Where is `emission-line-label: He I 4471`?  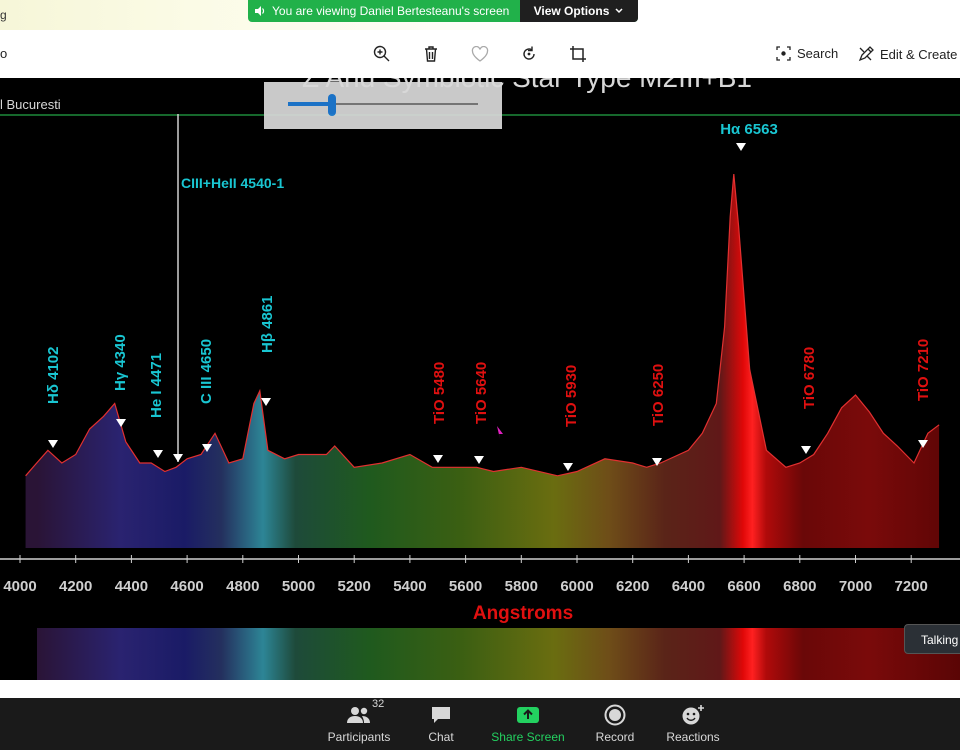 emission-line-label: He I 4471 is located at coordinates (156, 385).